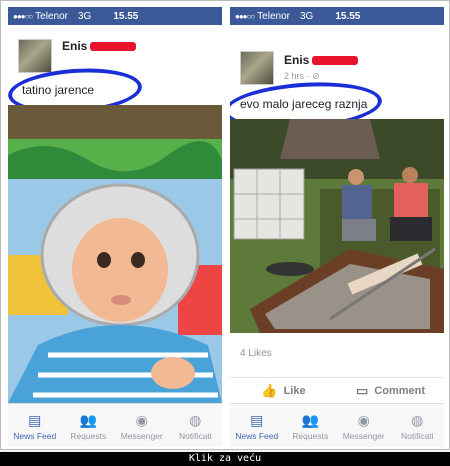 This screenshot has width=450, height=466. Describe the element at coordinates (225, 459) in the screenshot. I see `click-to-enlarge-caption: Klik za veću` at that location.